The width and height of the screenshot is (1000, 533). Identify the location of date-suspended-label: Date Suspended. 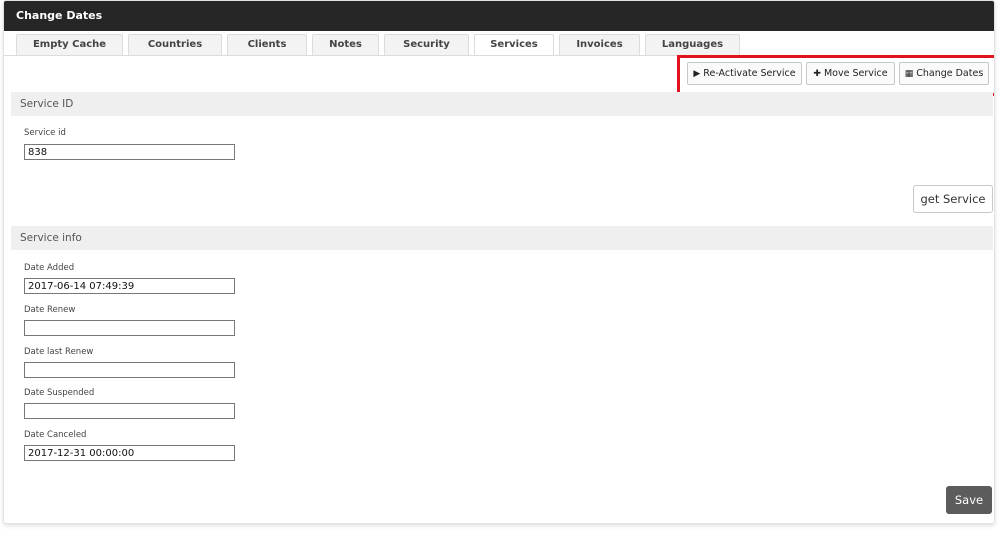
(59, 393).